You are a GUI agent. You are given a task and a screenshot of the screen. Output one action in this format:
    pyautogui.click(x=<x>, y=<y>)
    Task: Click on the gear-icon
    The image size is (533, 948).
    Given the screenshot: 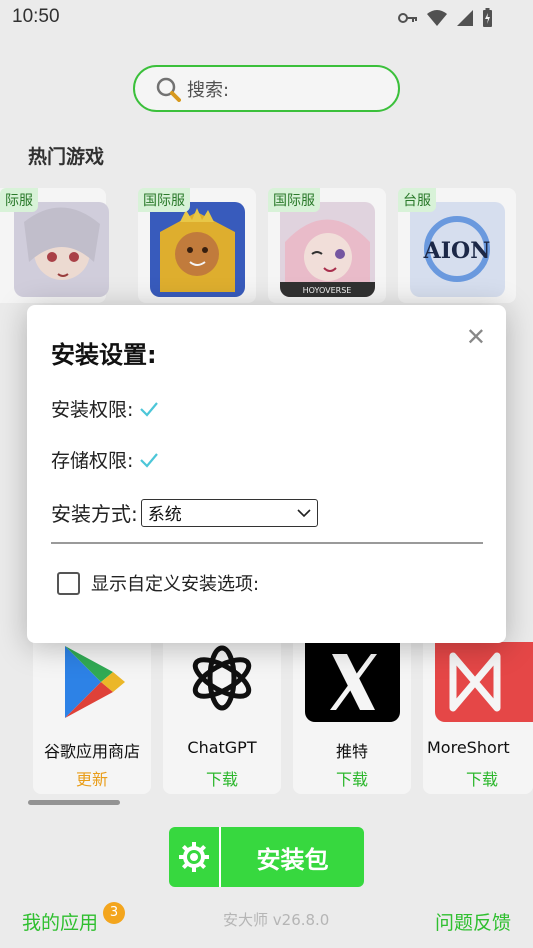 What is the action you would take?
    pyautogui.click(x=195, y=857)
    